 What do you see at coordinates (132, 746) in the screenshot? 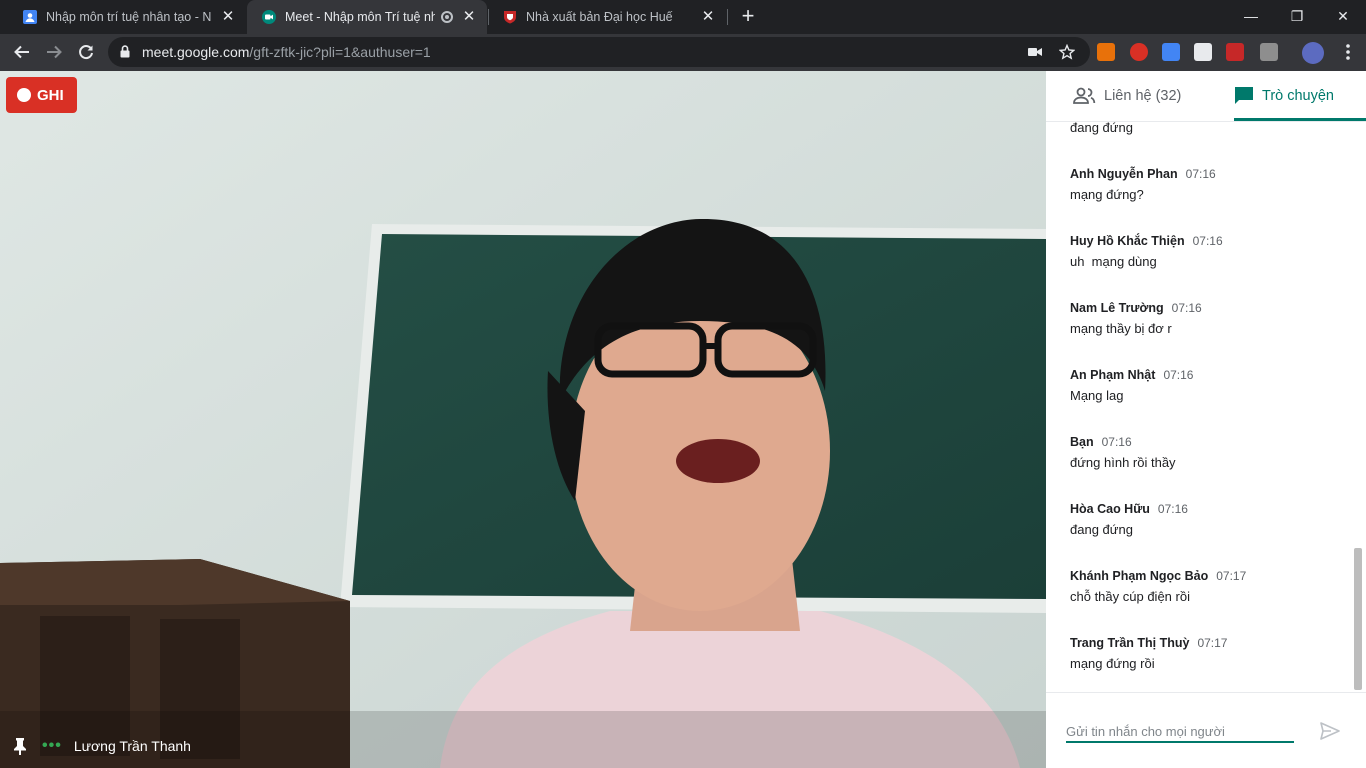
I see `speaker-name: Lương Trần Thanh` at bounding box center [132, 746].